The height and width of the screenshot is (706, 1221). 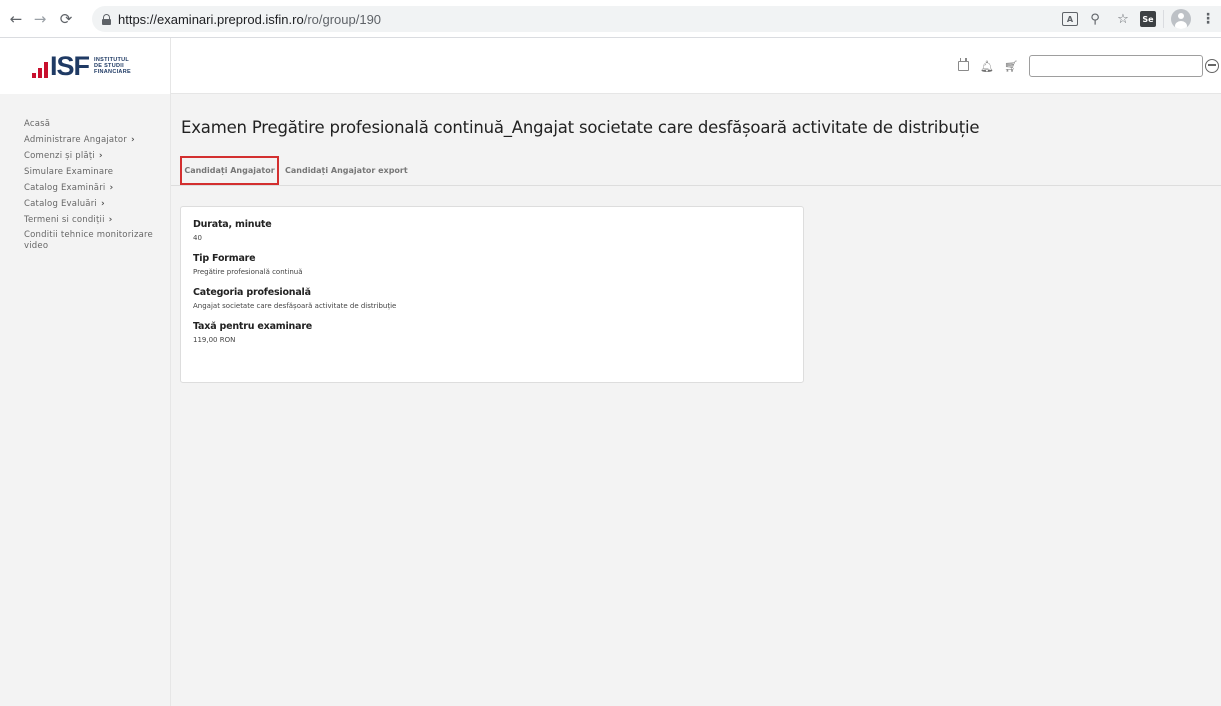 What do you see at coordinates (492, 231) in the screenshot?
I see `field-durata: Durata, minute 40` at bounding box center [492, 231].